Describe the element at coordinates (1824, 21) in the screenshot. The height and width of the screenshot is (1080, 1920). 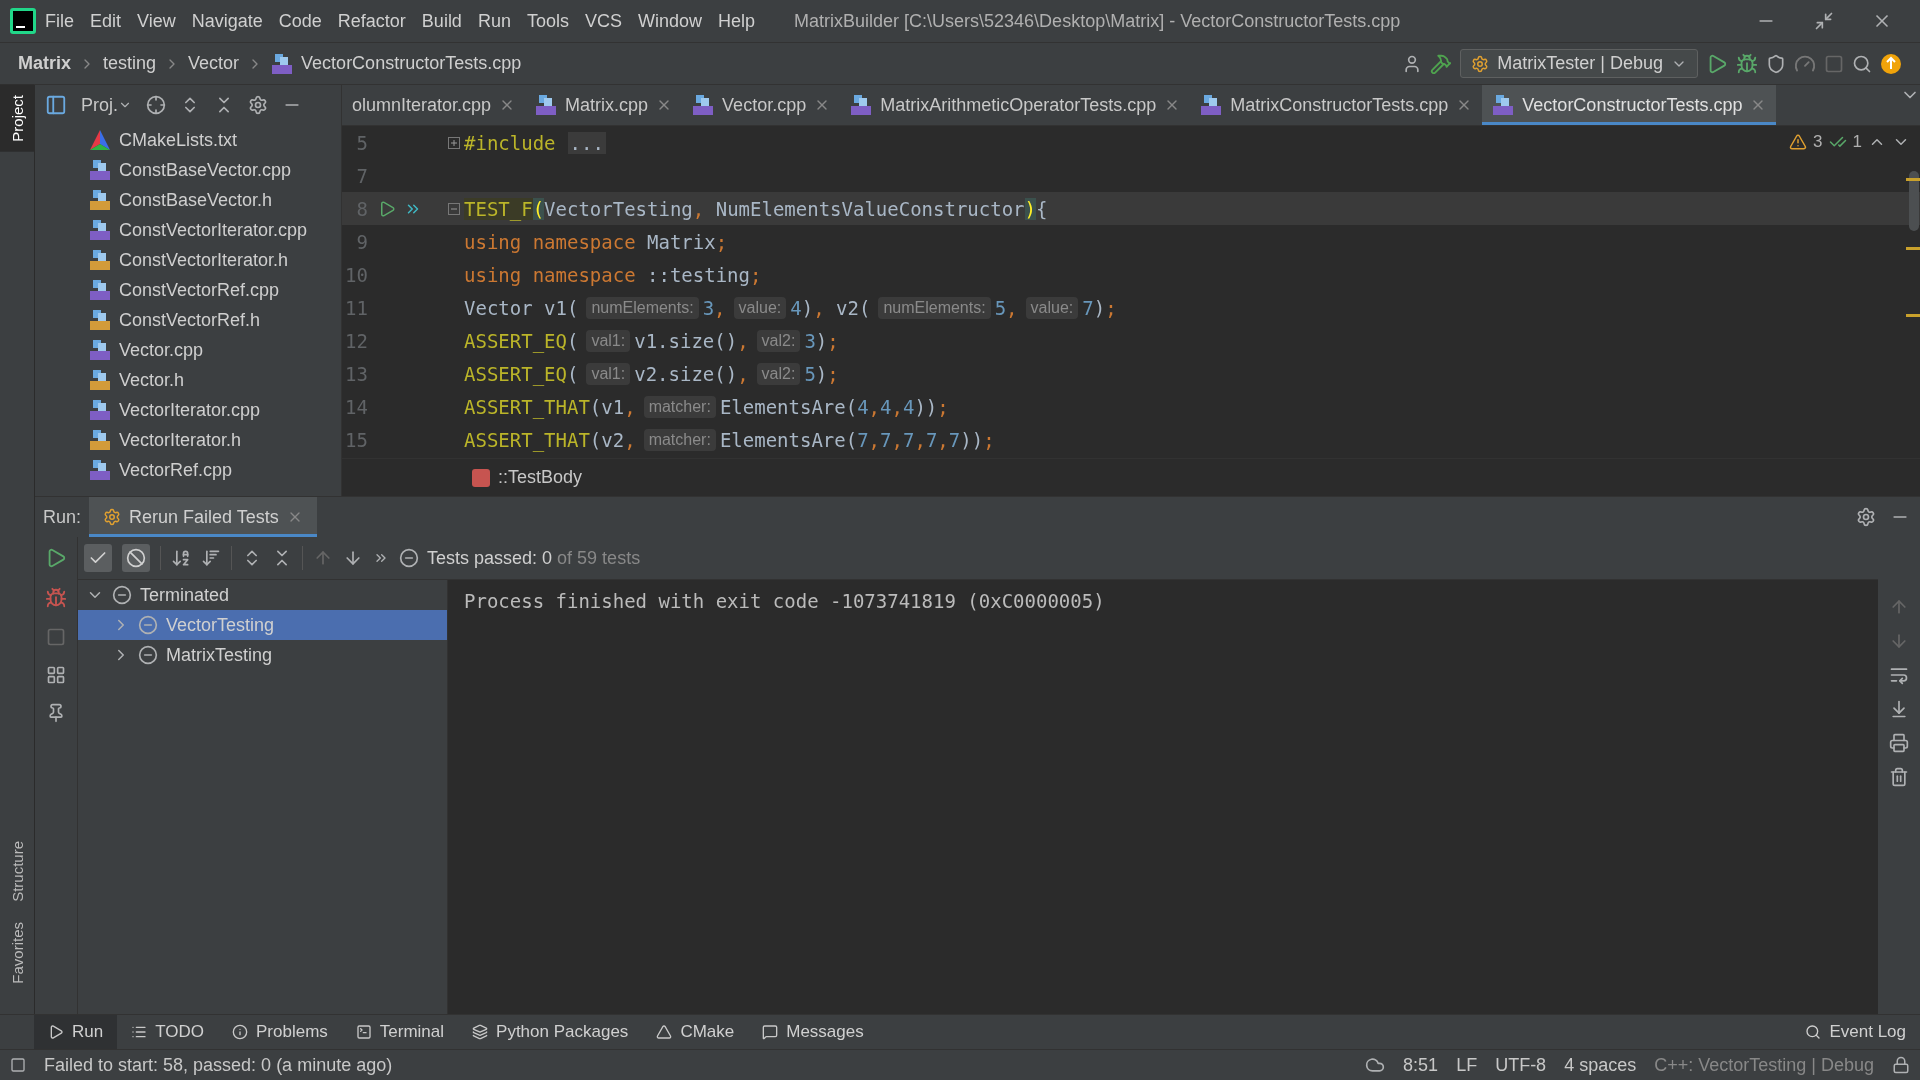
I see `restore-icon` at that location.